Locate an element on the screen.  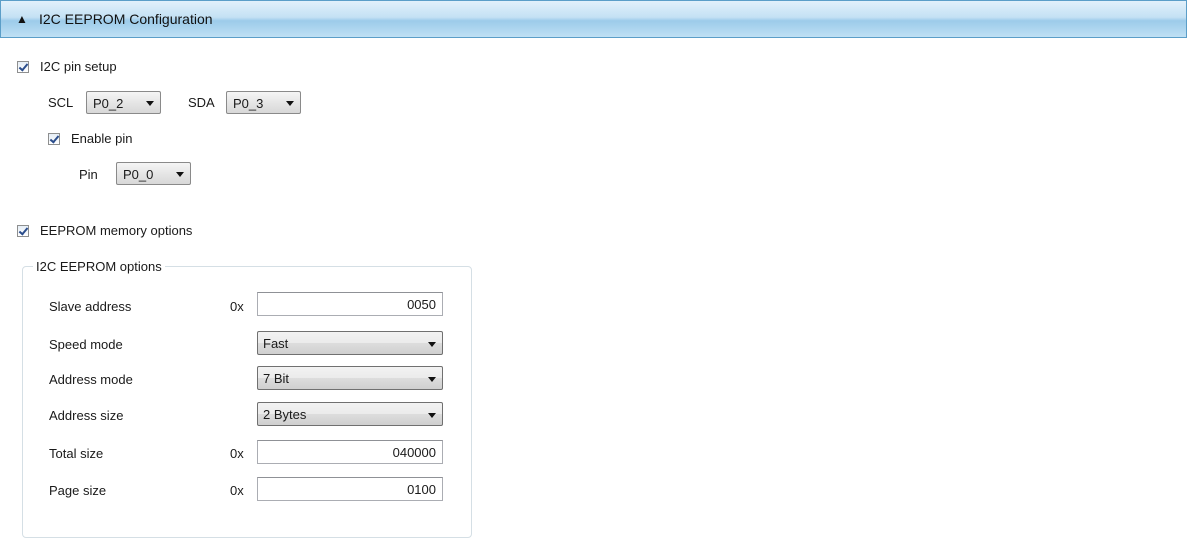
page-size-input: 0100 is located at coordinates (350, 489).